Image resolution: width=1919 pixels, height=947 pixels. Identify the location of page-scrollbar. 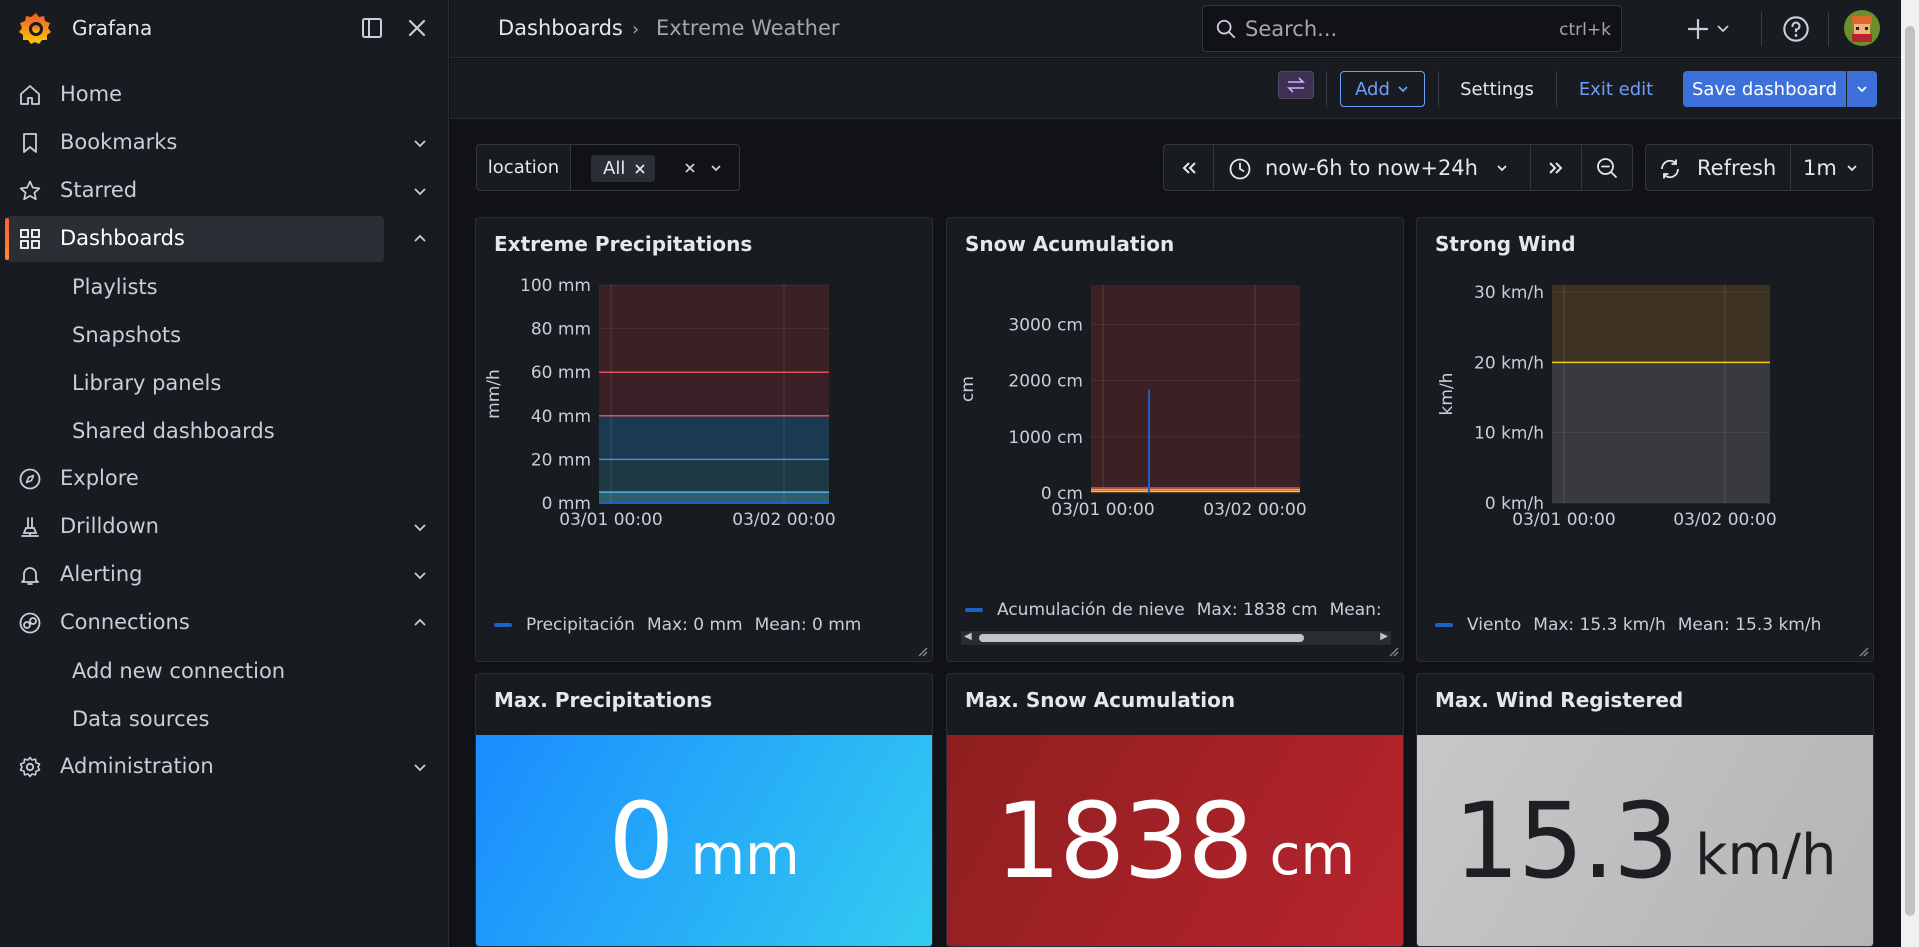
(1910, 473).